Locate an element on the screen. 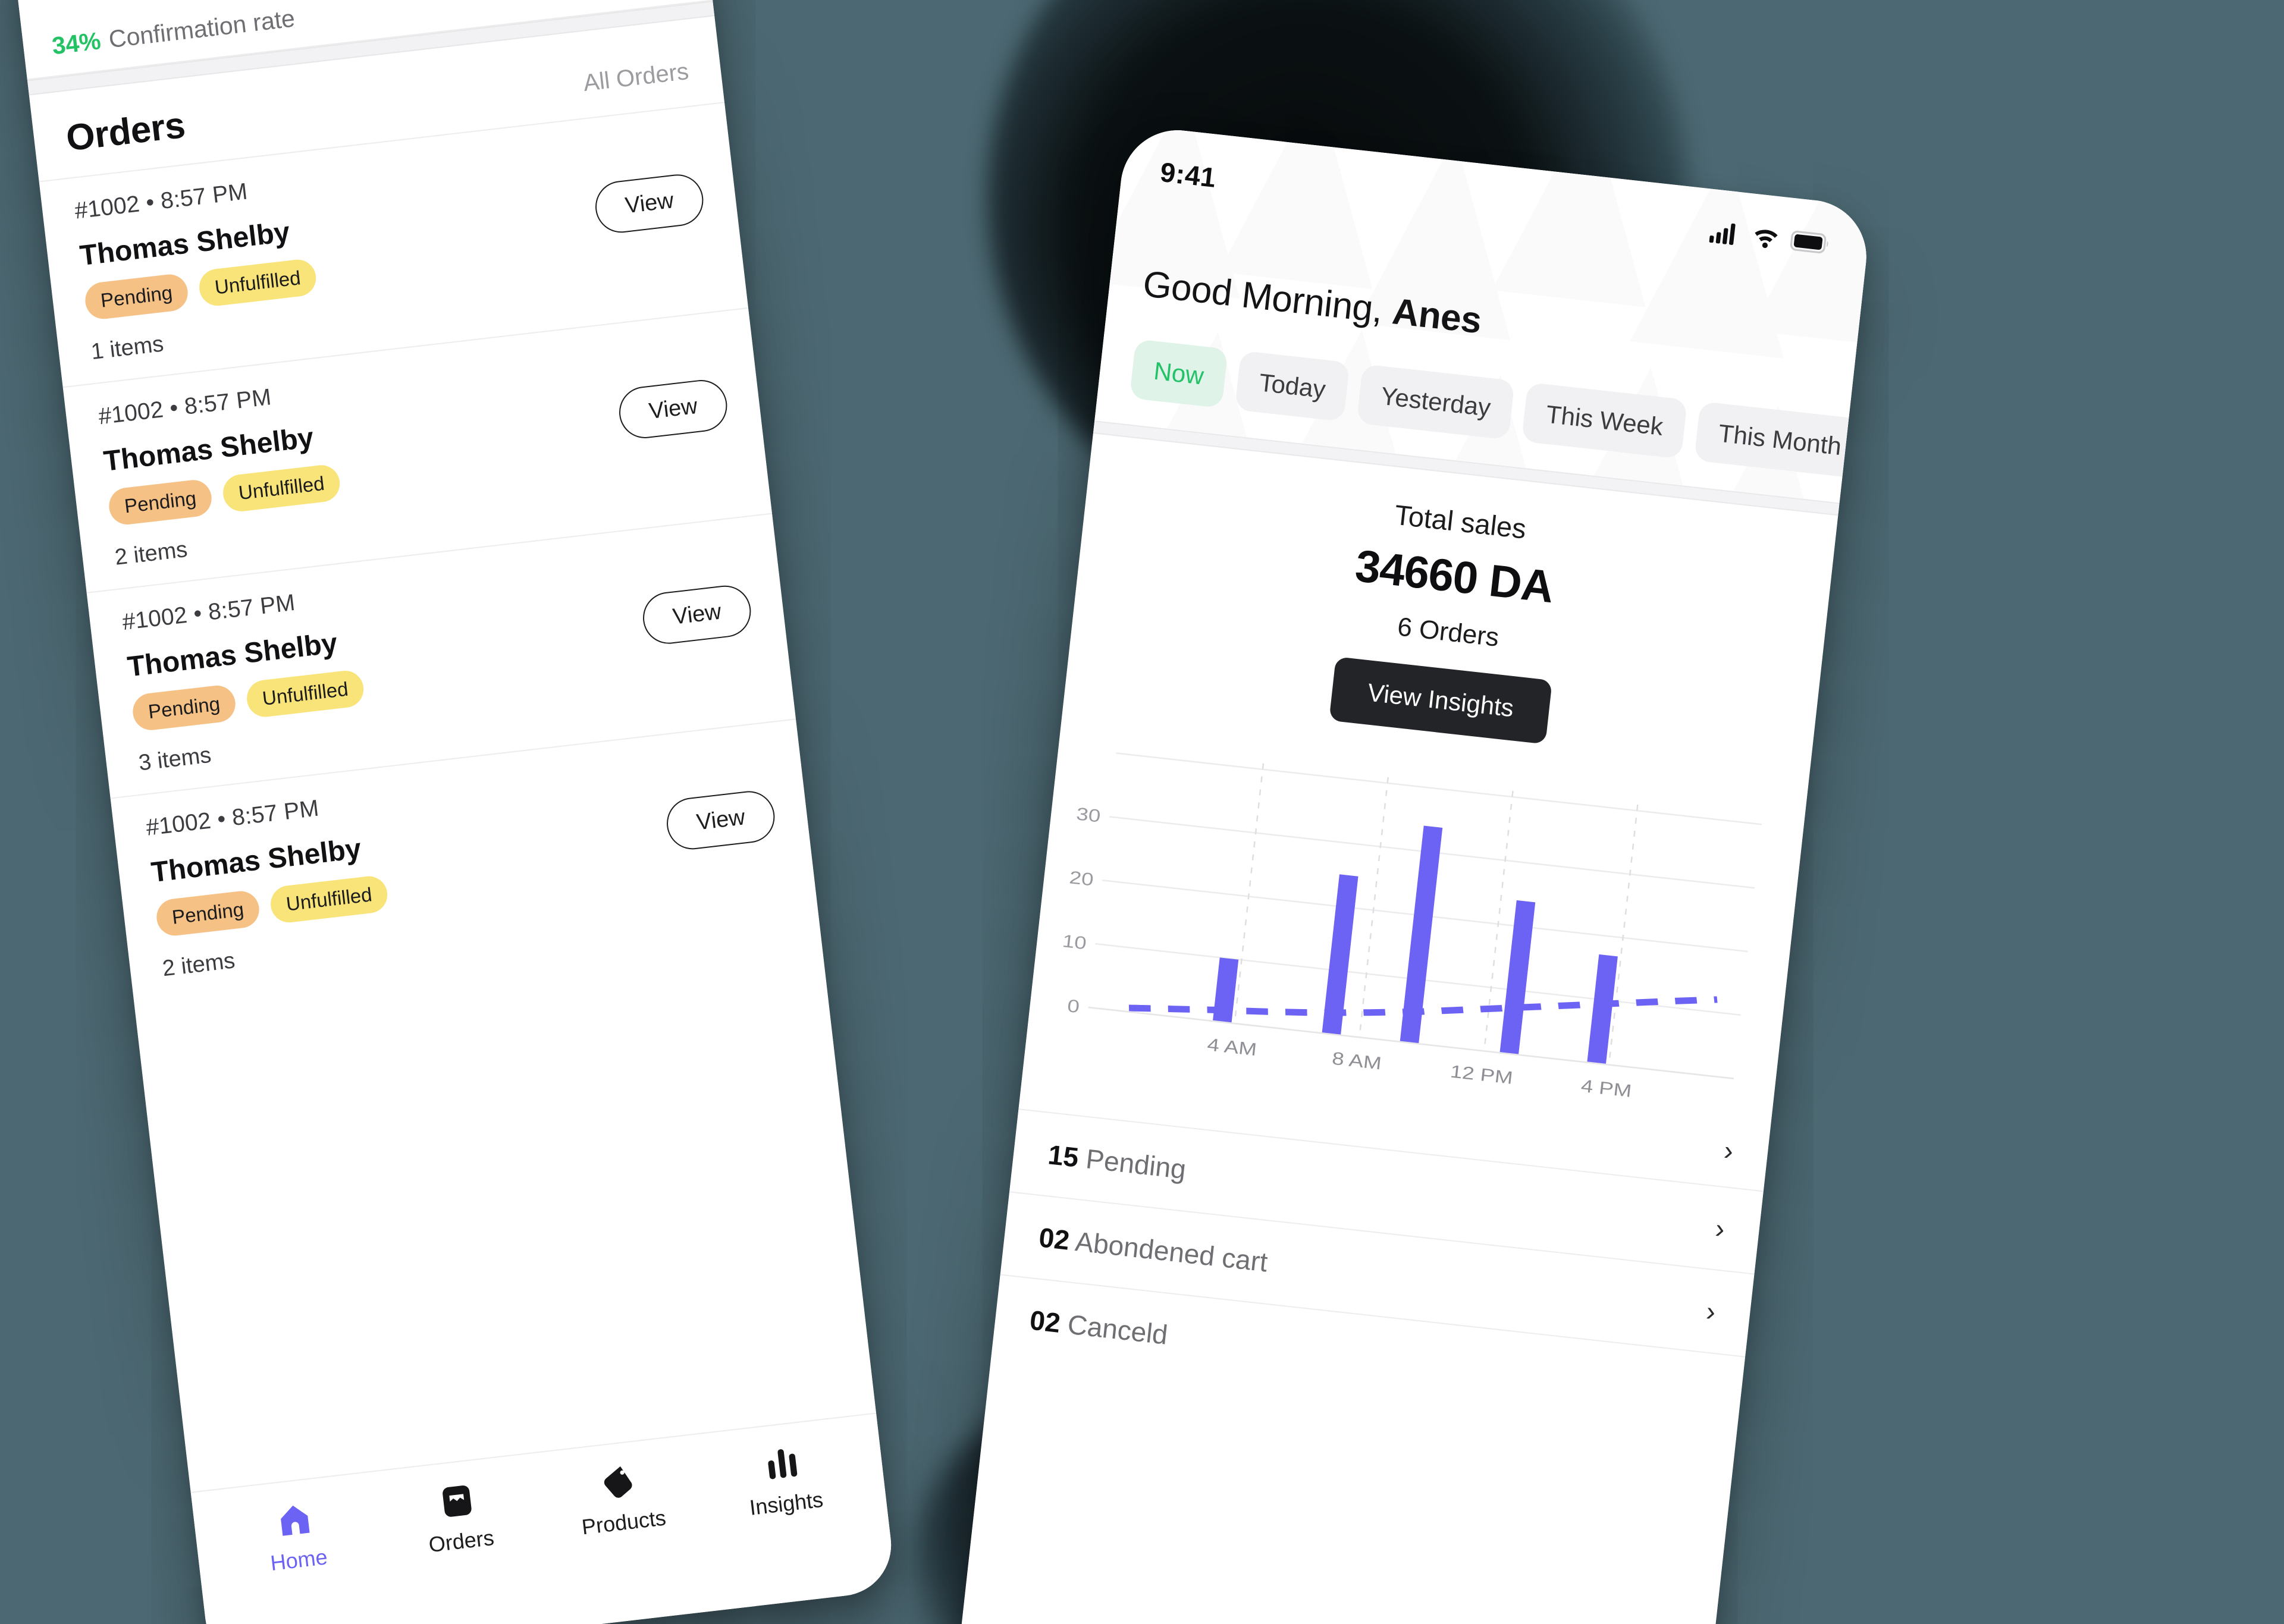  all-orders-link: All Orders is located at coordinates (636, 77).